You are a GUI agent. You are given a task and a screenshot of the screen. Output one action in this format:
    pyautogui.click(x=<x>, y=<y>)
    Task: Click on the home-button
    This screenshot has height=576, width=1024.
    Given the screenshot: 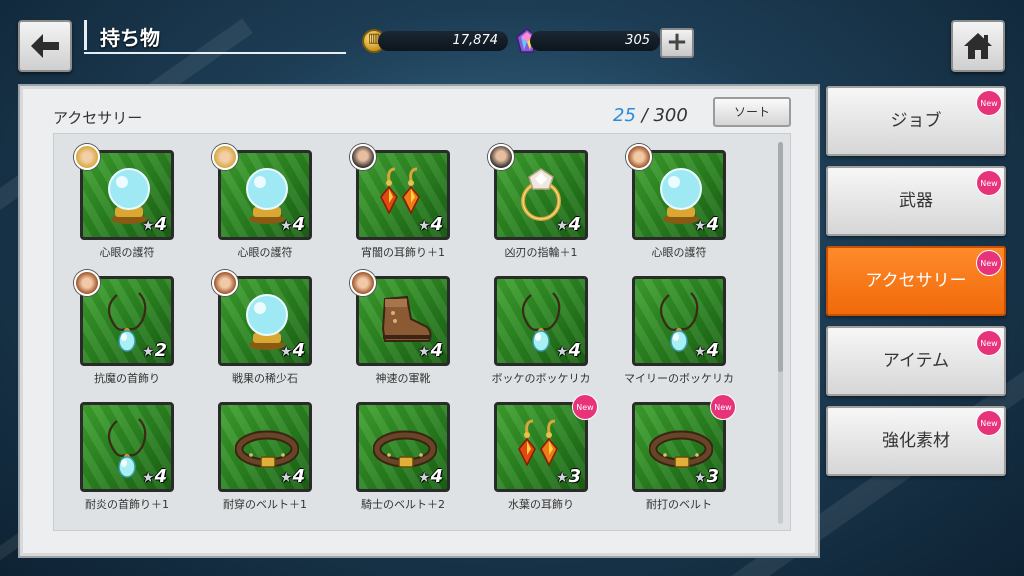 What is the action you would take?
    pyautogui.click(x=978, y=46)
    